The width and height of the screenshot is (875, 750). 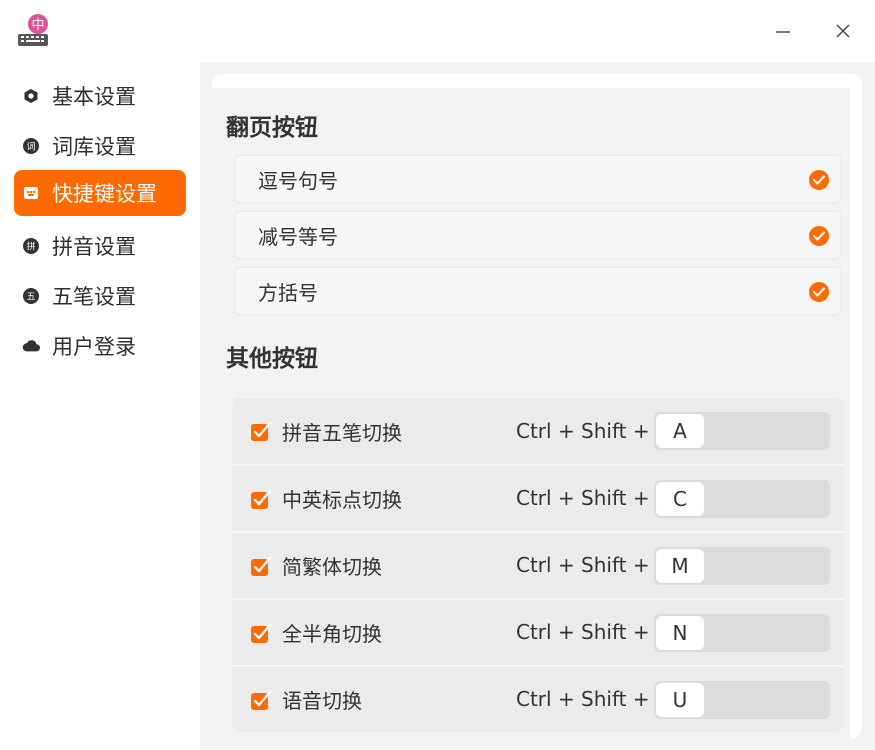 I want to click on list-item: 拼音五笔切换 Ctrl + Shift + A, so click(x=538, y=431).